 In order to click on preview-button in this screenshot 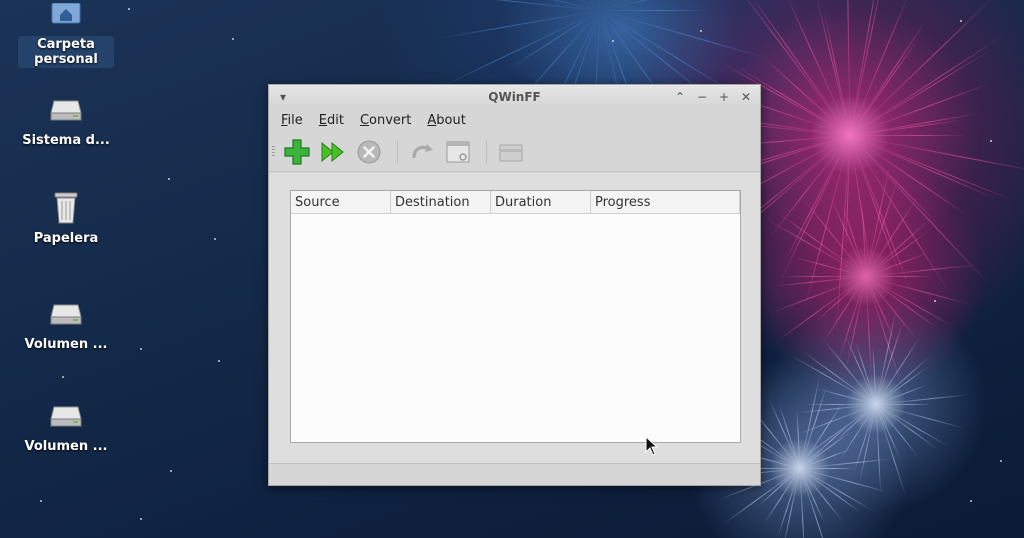, I will do `click(458, 152)`.